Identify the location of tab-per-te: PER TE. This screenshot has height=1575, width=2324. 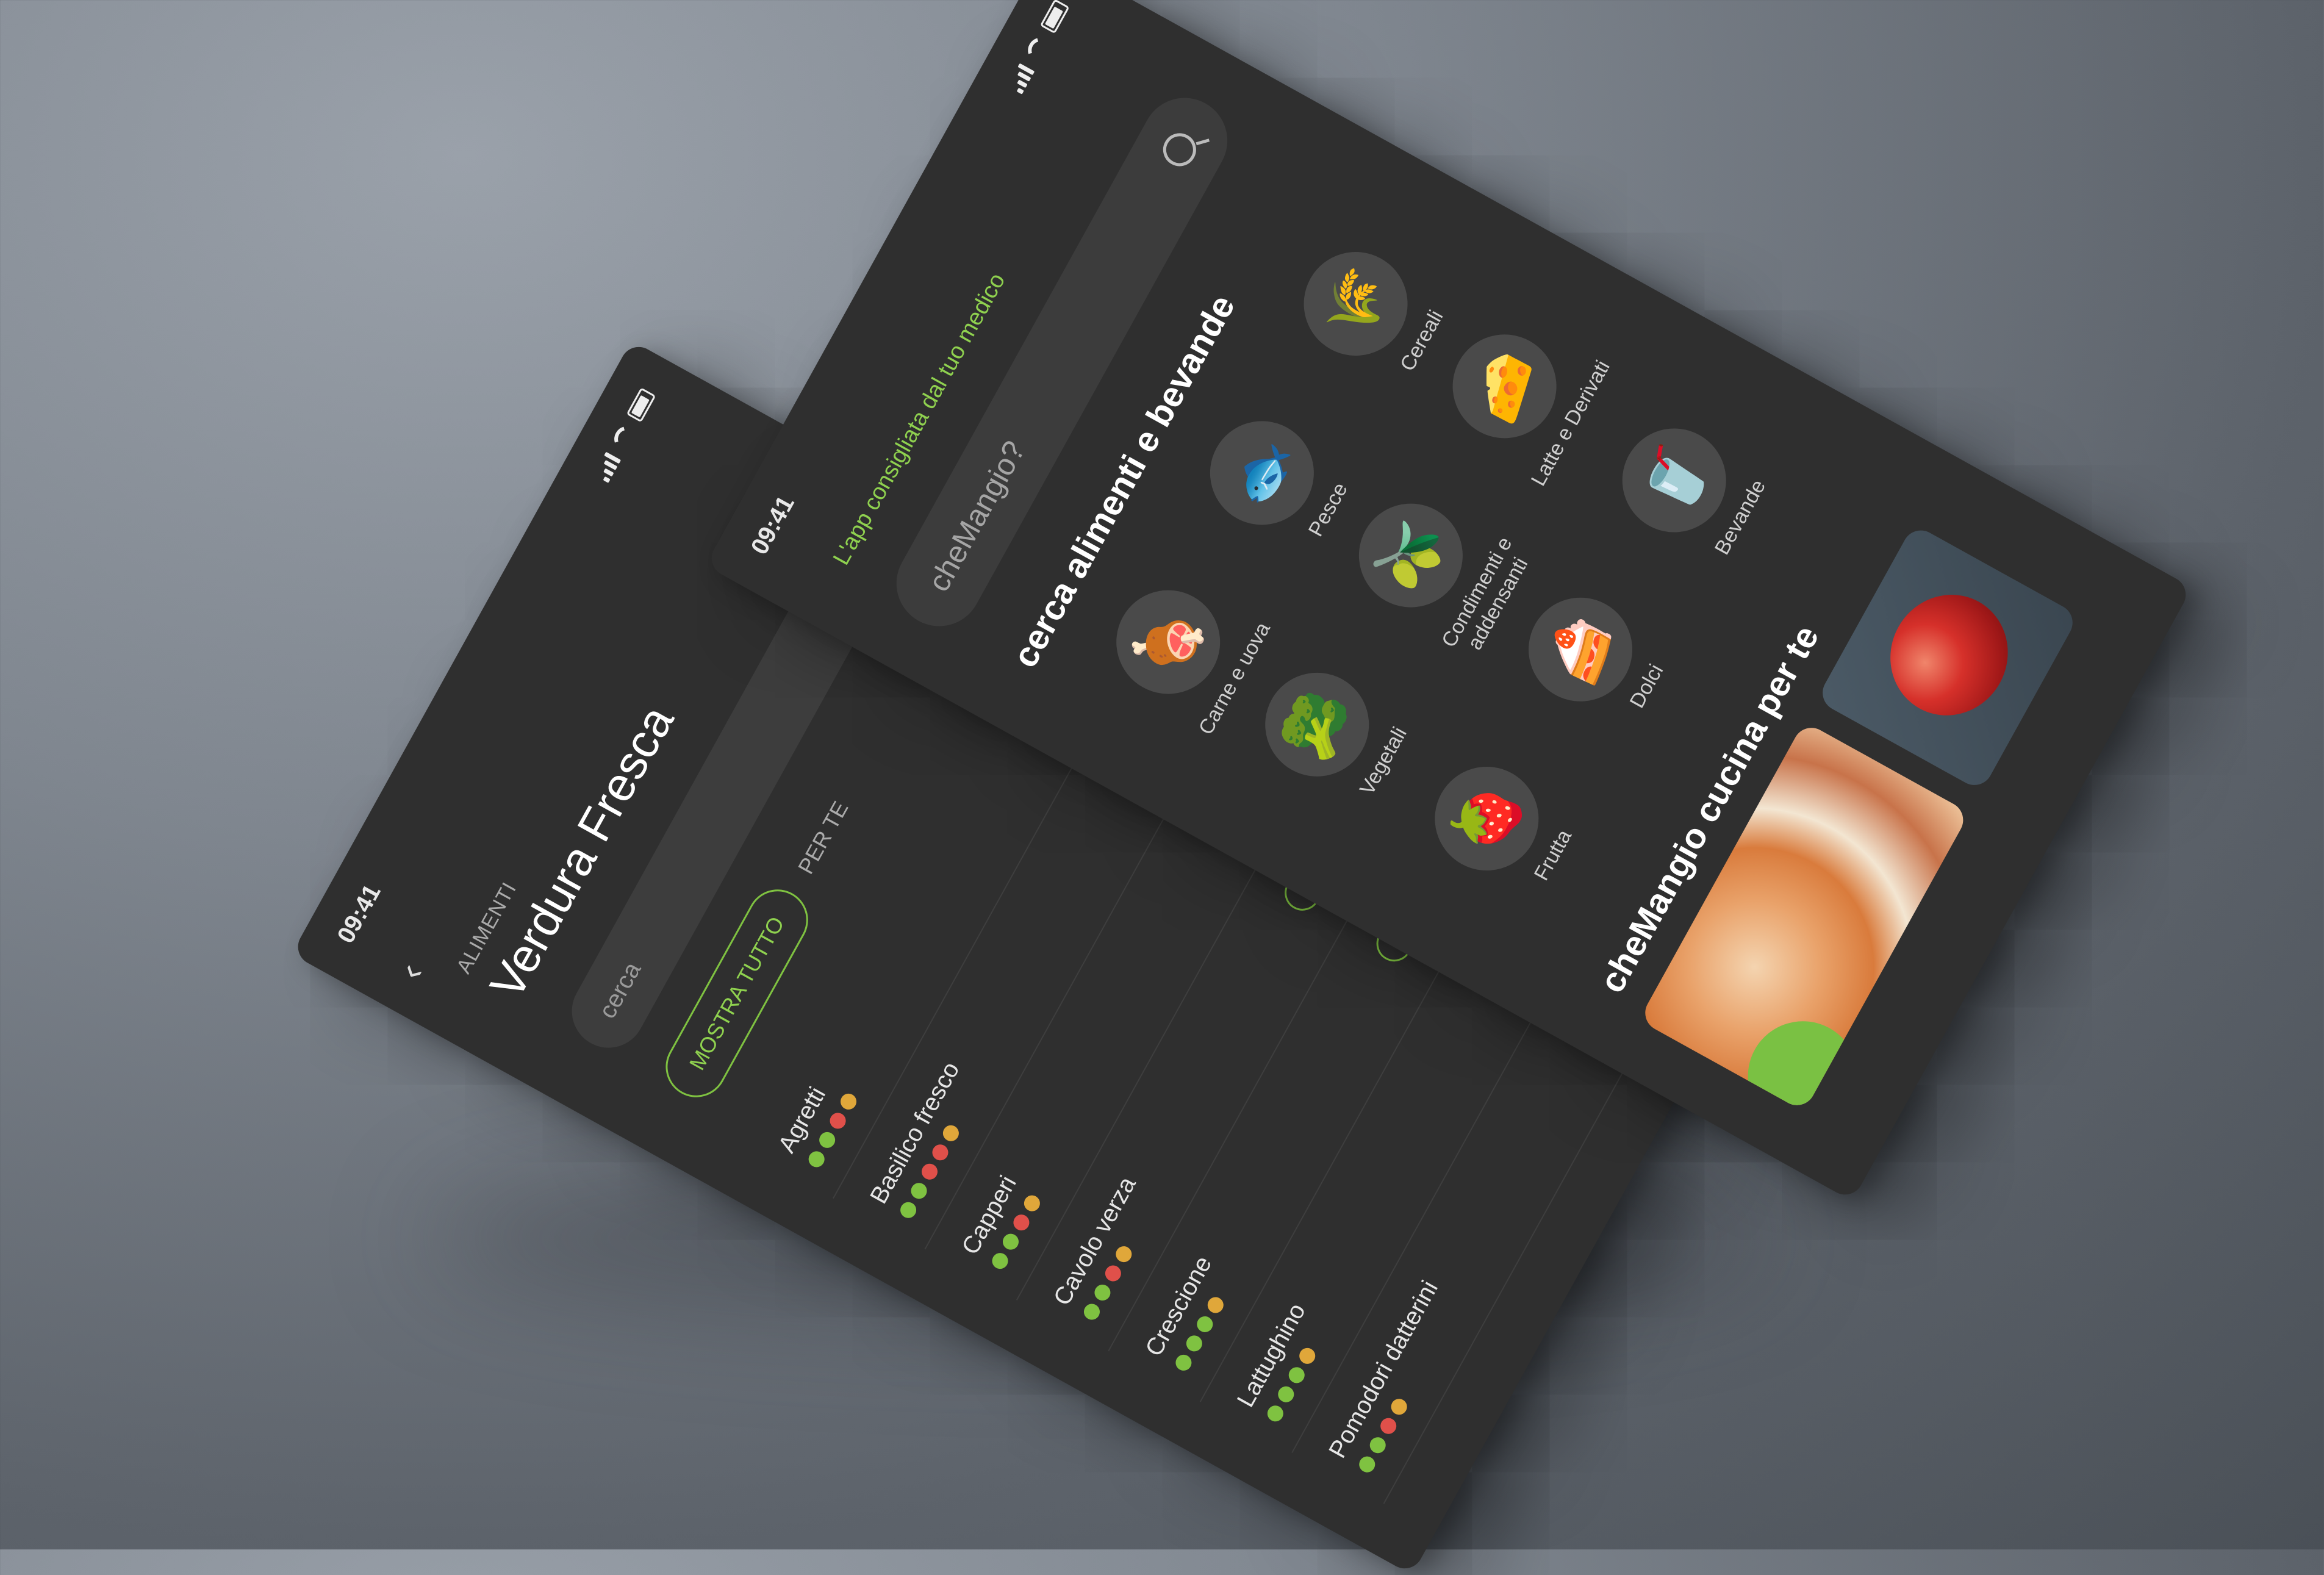
(823, 837).